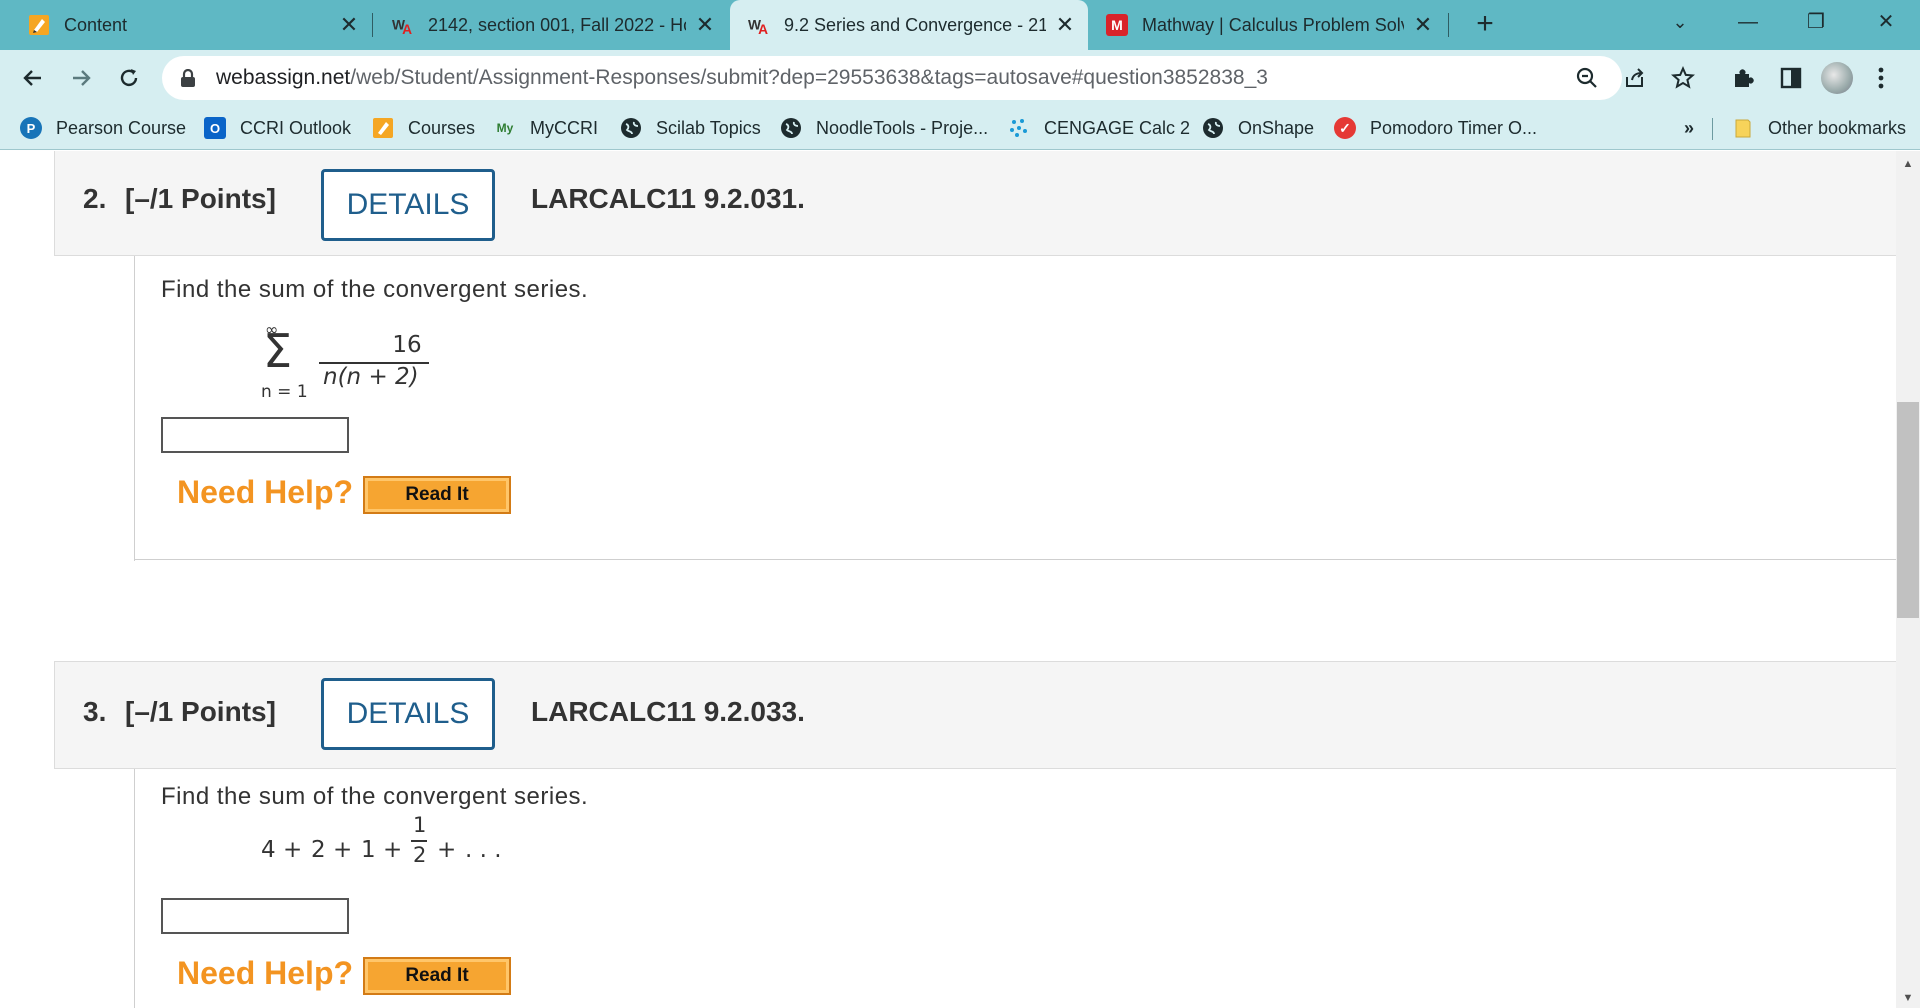 The width and height of the screenshot is (1920, 1008). Describe the element at coordinates (403, 25) in the screenshot. I see `webassign-icon: WA` at that location.